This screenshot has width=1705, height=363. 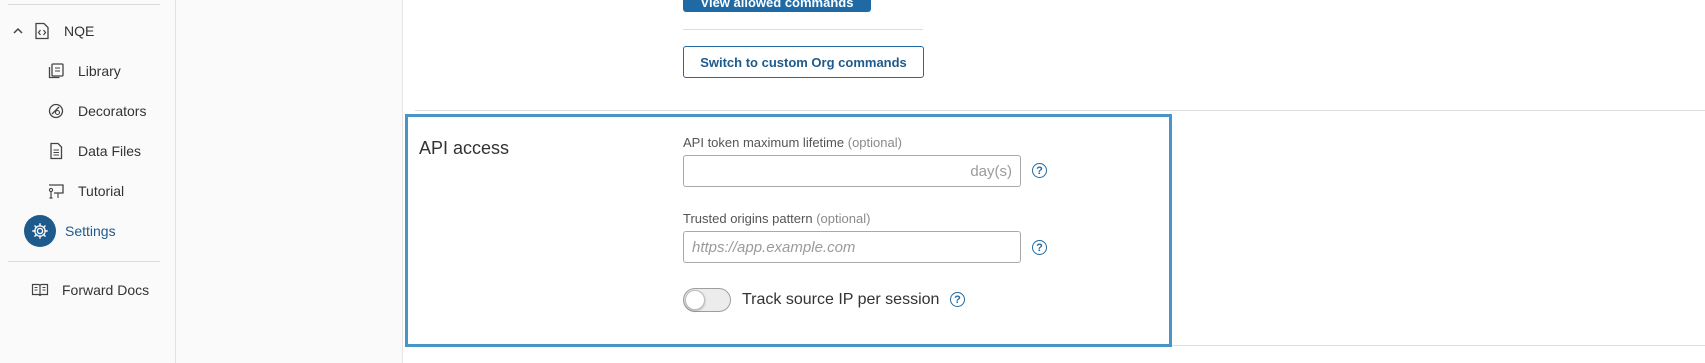 I want to click on toggle-knob, so click(x=695, y=300).